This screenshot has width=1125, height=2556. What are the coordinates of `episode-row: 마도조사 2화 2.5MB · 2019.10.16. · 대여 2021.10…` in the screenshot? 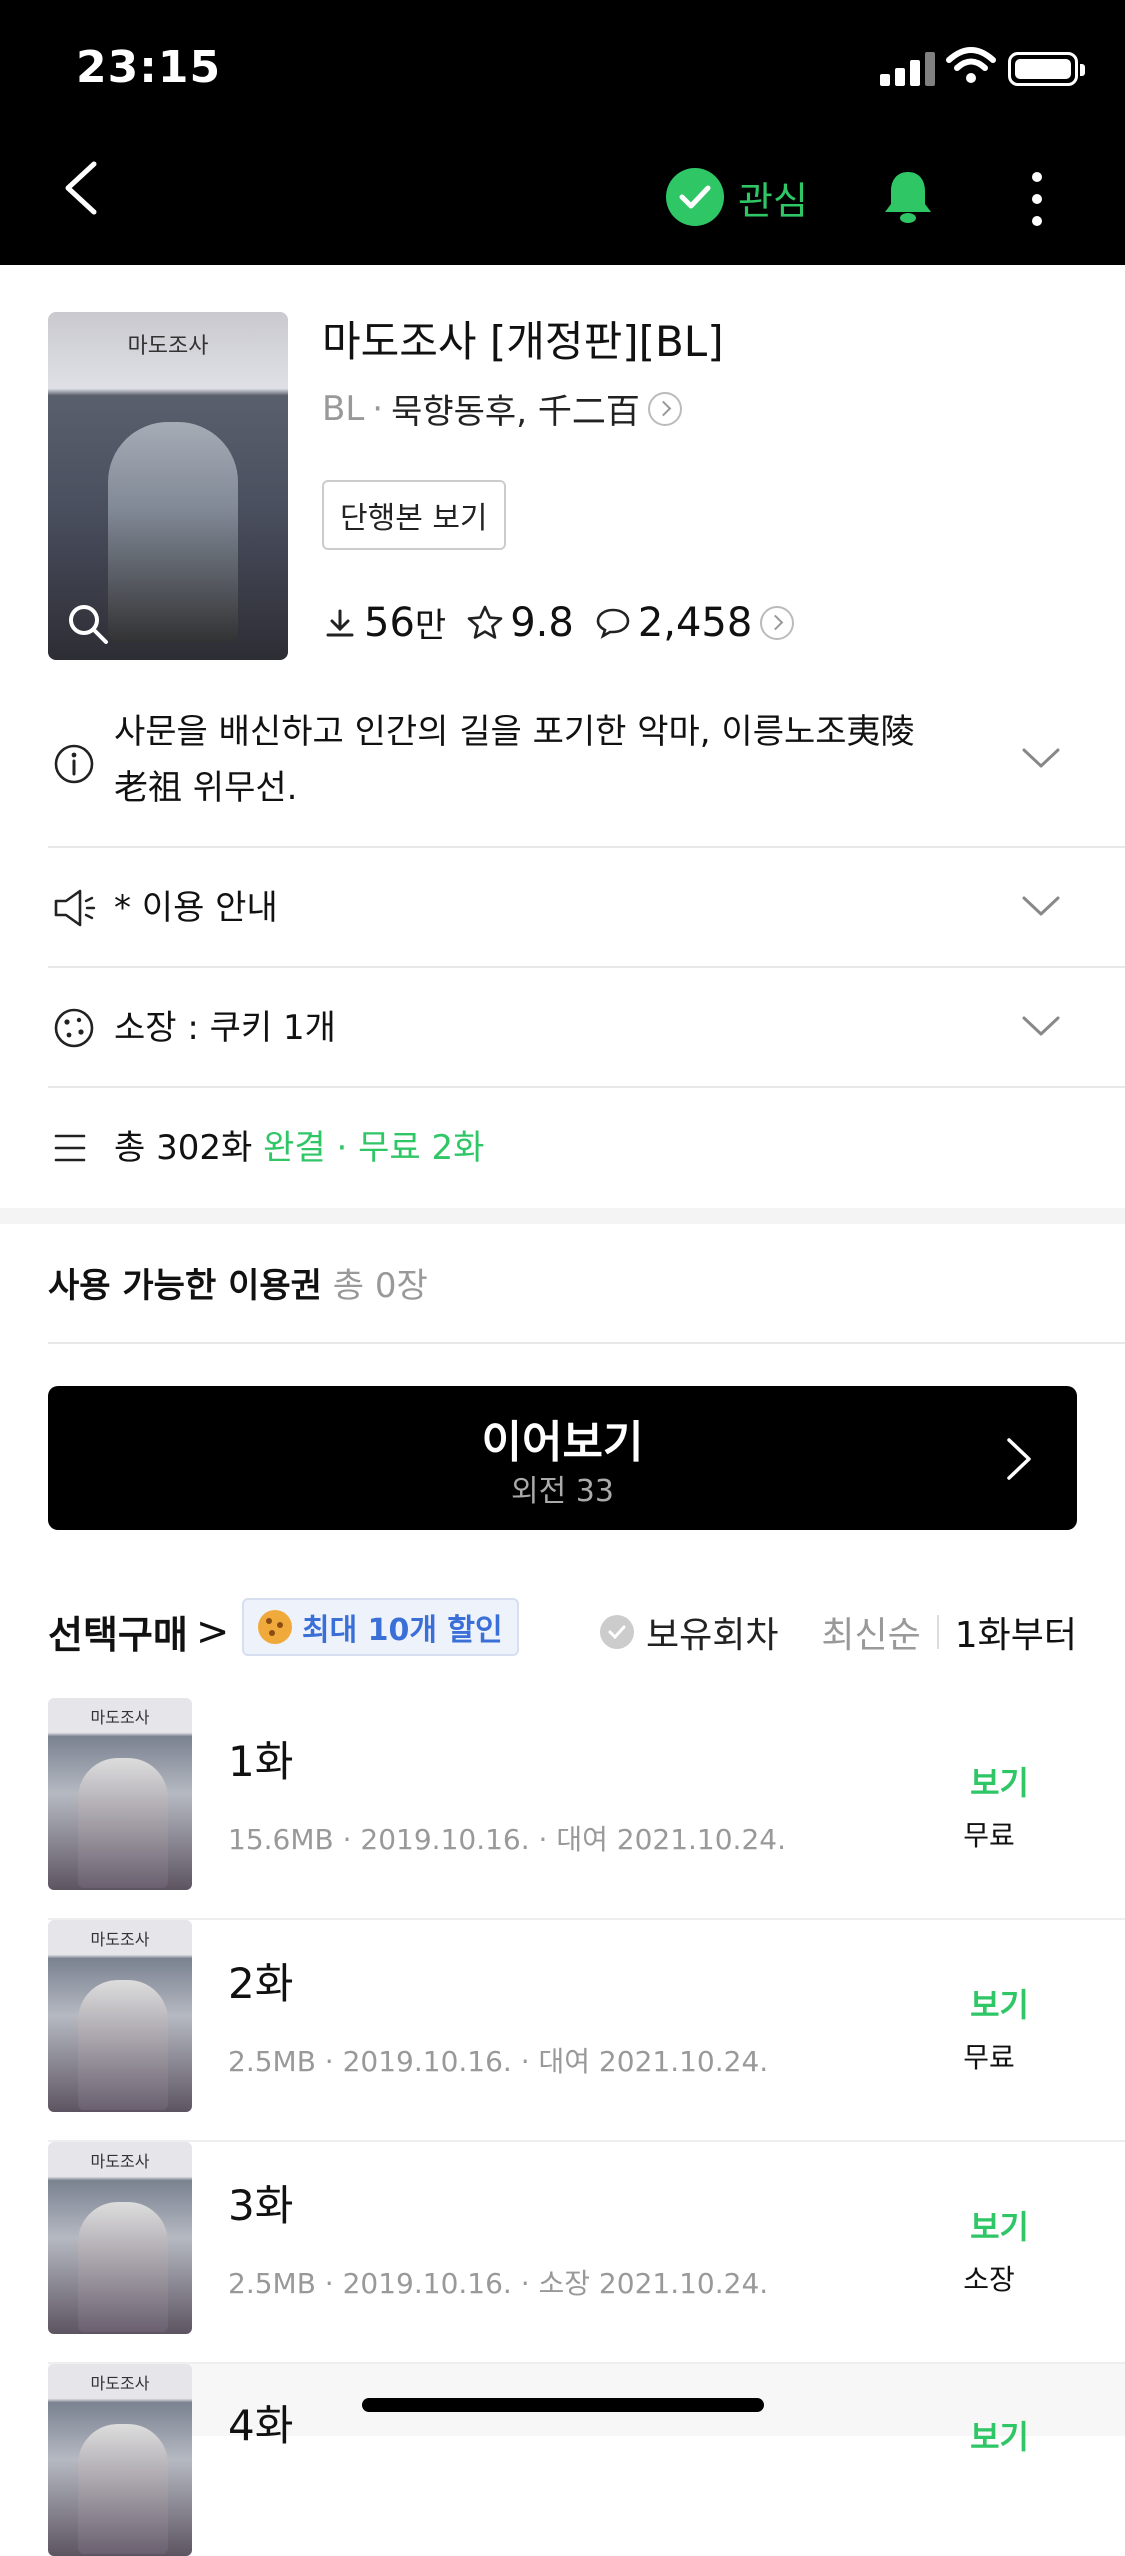 It's located at (586, 2031).